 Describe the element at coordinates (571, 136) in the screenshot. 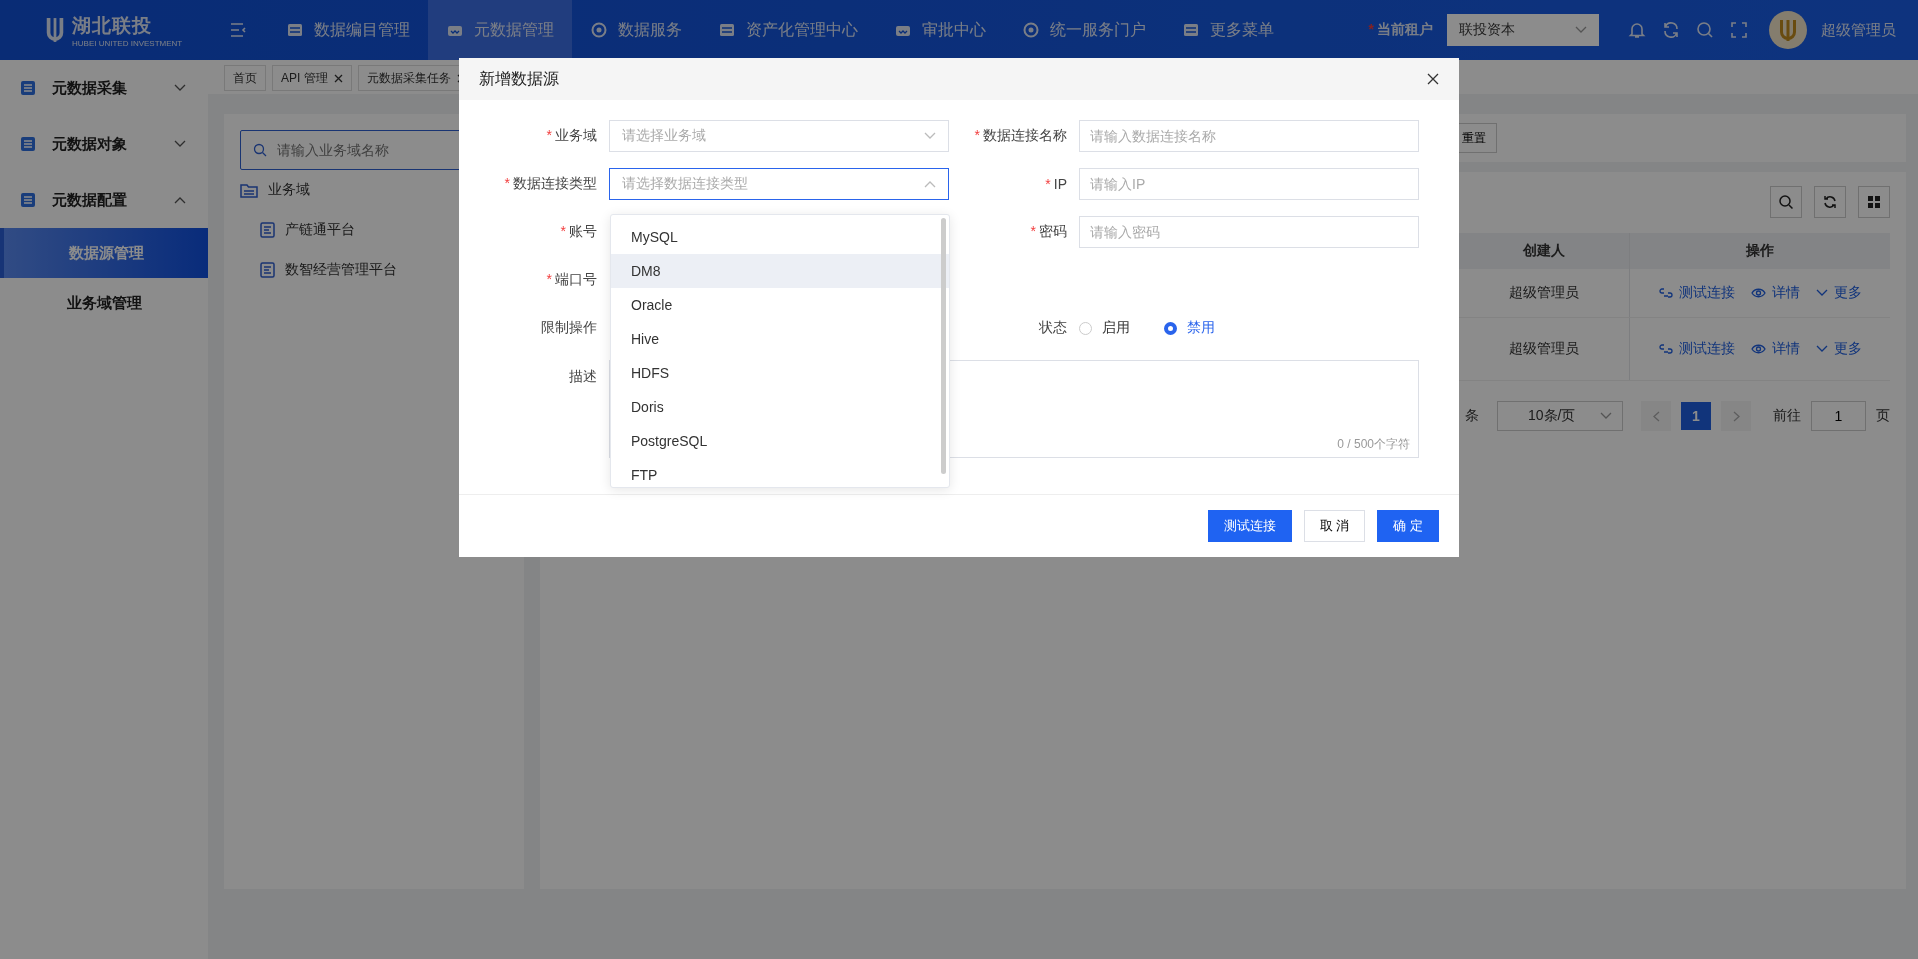

I see `field-label: * 业务域` at that location.